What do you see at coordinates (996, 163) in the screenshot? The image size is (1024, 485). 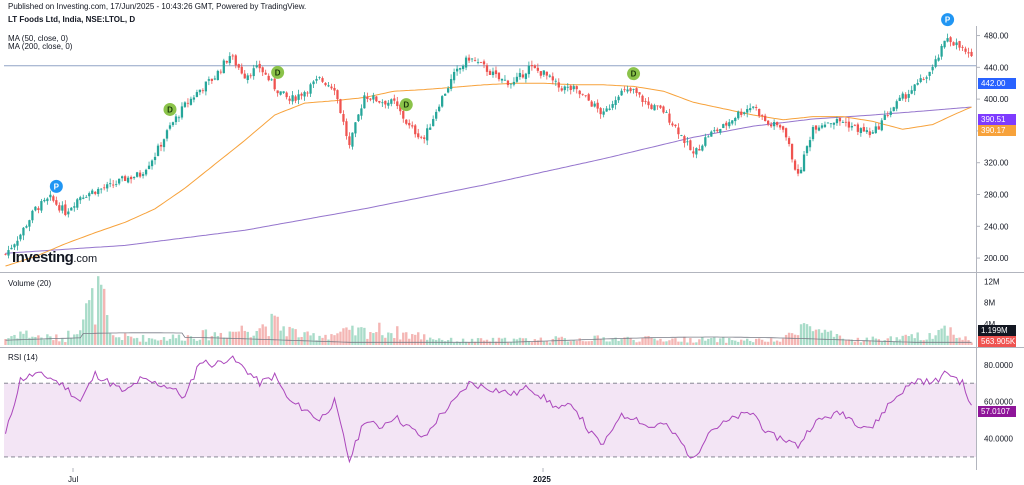 I see `price-tick-label: 320.00` at bounding box center [996, 163].